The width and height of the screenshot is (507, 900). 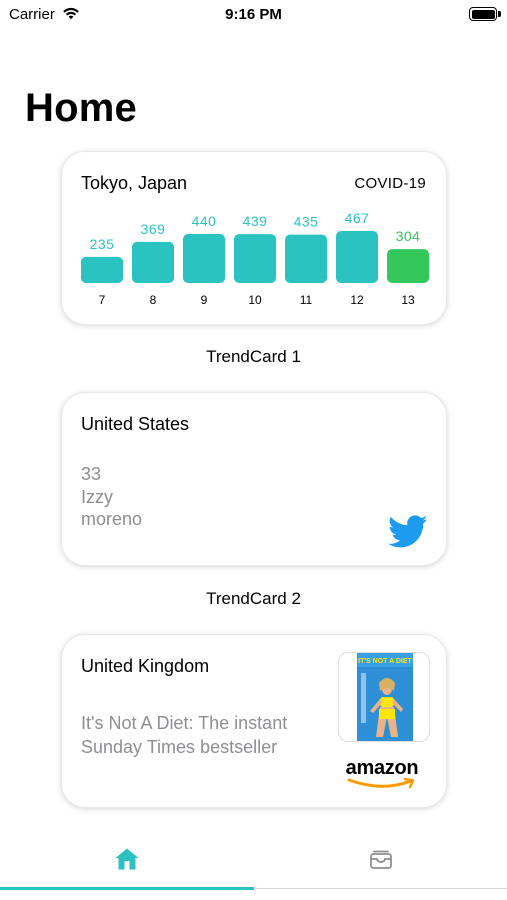 What do you see at coordinates (408, 300) in the screenshot?
I see `x-tick-label: 13` at bounding box center [408, 300].